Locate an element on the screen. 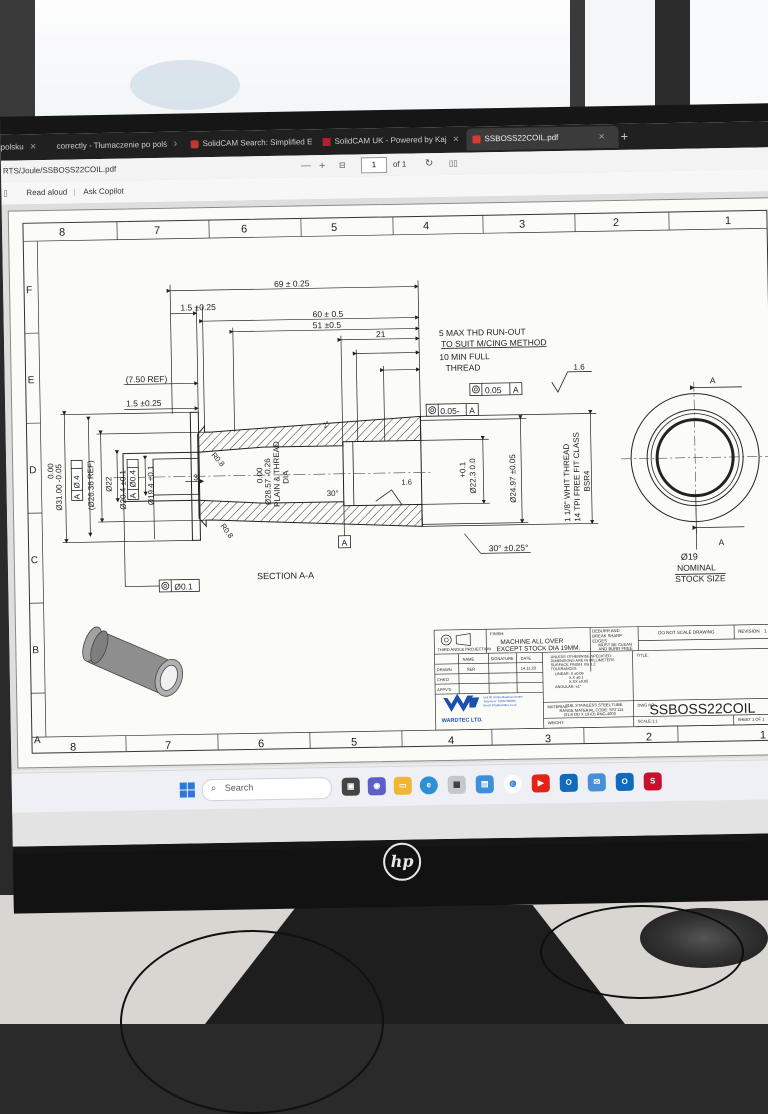 The height and width of the screenshot is (1114, 768). end-view is located at coordinates (694, 465).